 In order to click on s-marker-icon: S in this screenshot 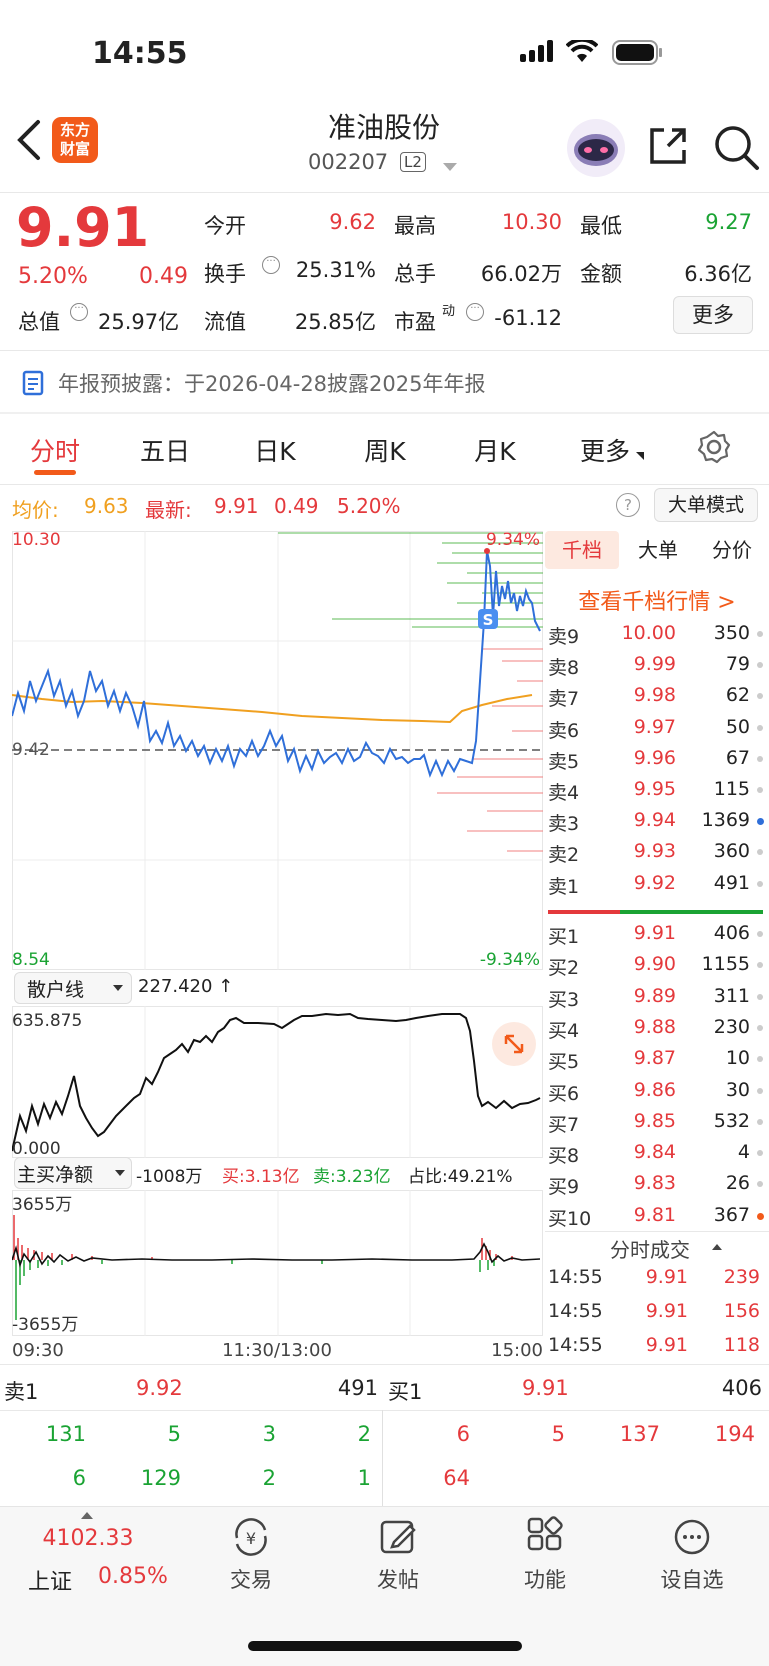, I will do `click(488, 620)`.